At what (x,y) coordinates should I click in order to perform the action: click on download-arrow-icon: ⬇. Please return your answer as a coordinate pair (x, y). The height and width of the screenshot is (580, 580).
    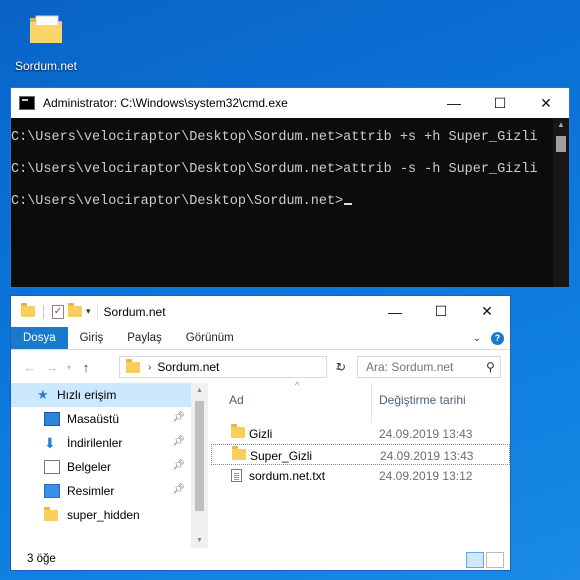
    Looking at the image, I should click on (50, 443).